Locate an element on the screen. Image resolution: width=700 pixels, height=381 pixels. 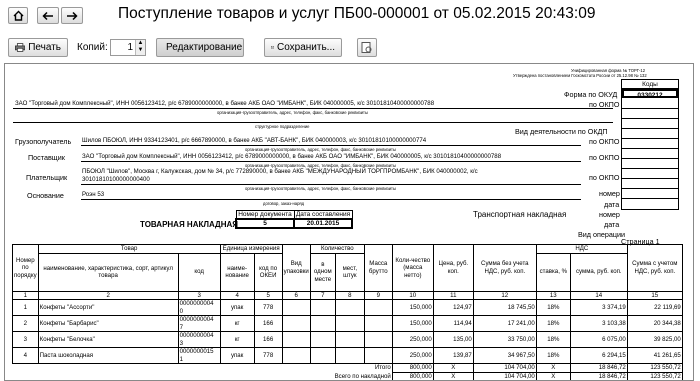
payer-value-2: 30101810100000000400 is located at coordinates (116, 179).